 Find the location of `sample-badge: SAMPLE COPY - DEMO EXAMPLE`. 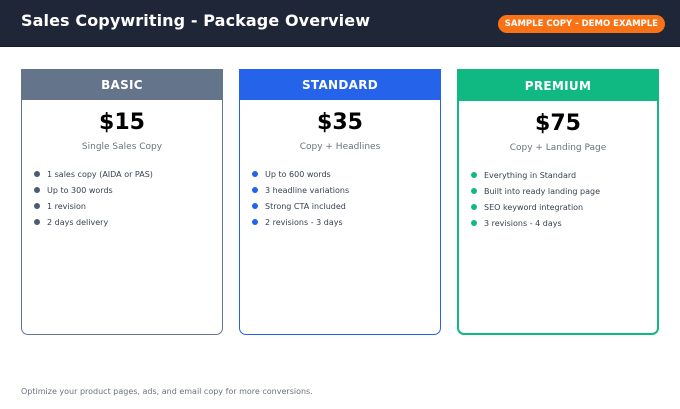

sample-badge: SAMPLE COPY - DEMO EXAMPLE is located at coordinates (581, 24).